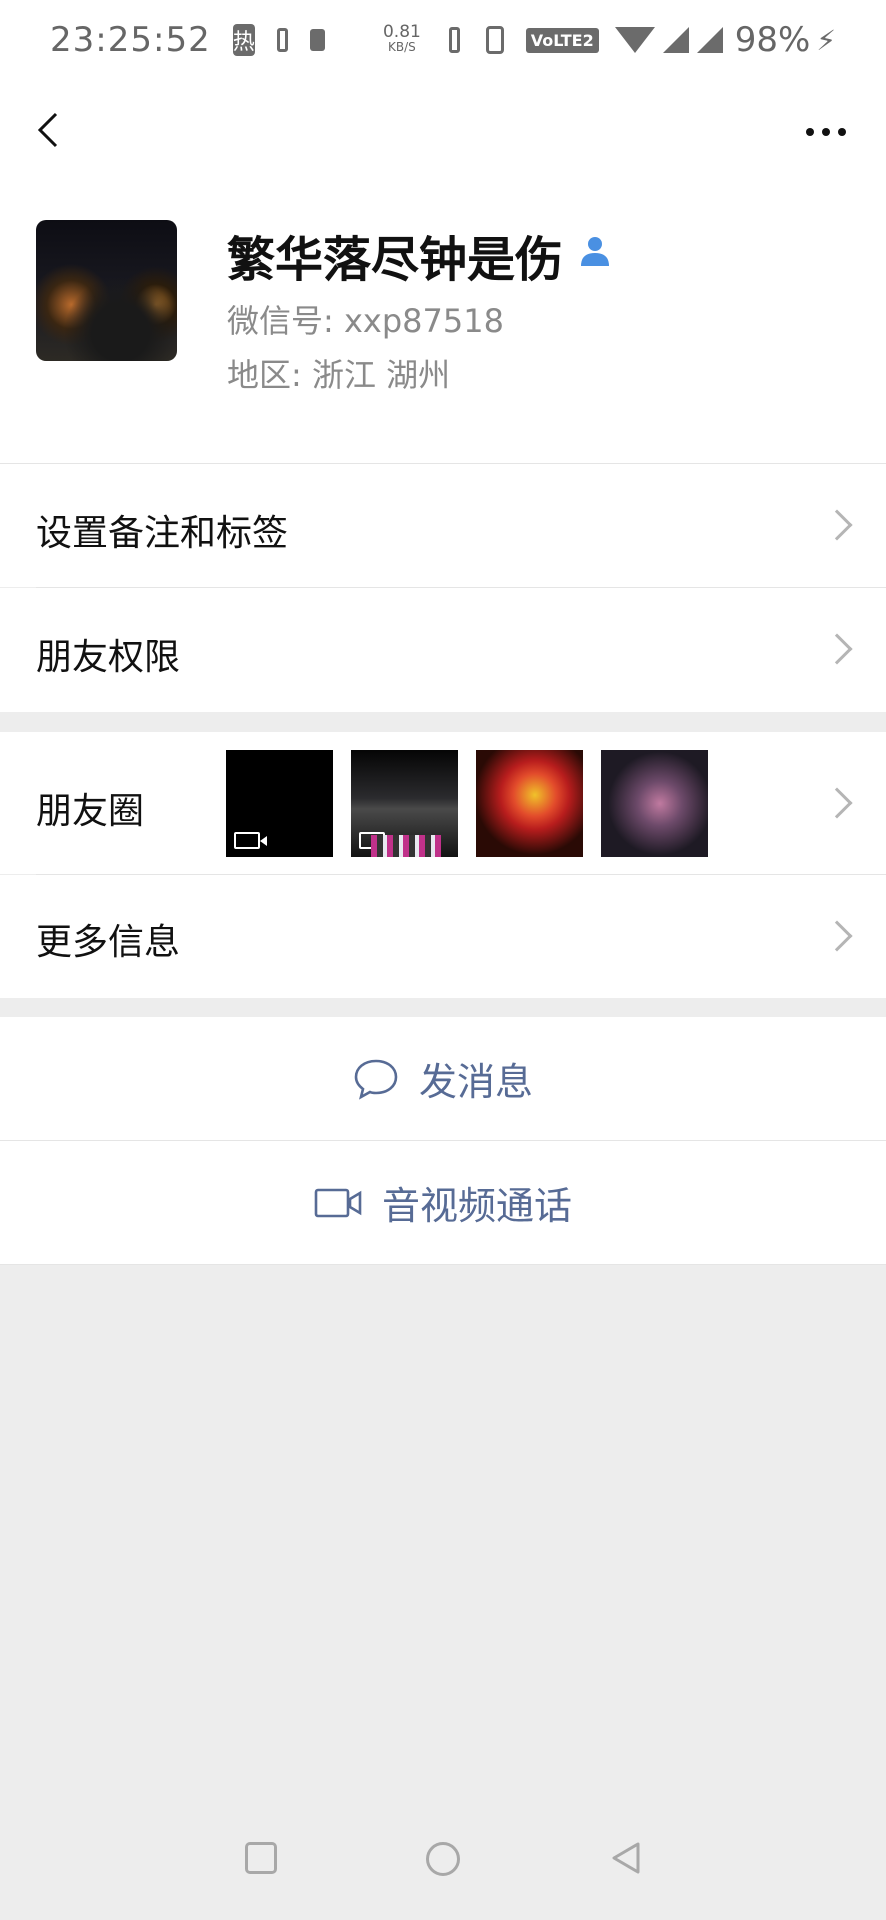  What do you see at coordinates (282, 40) in the screenshot?
I see `download-icon` at bounding box center [282, 40].